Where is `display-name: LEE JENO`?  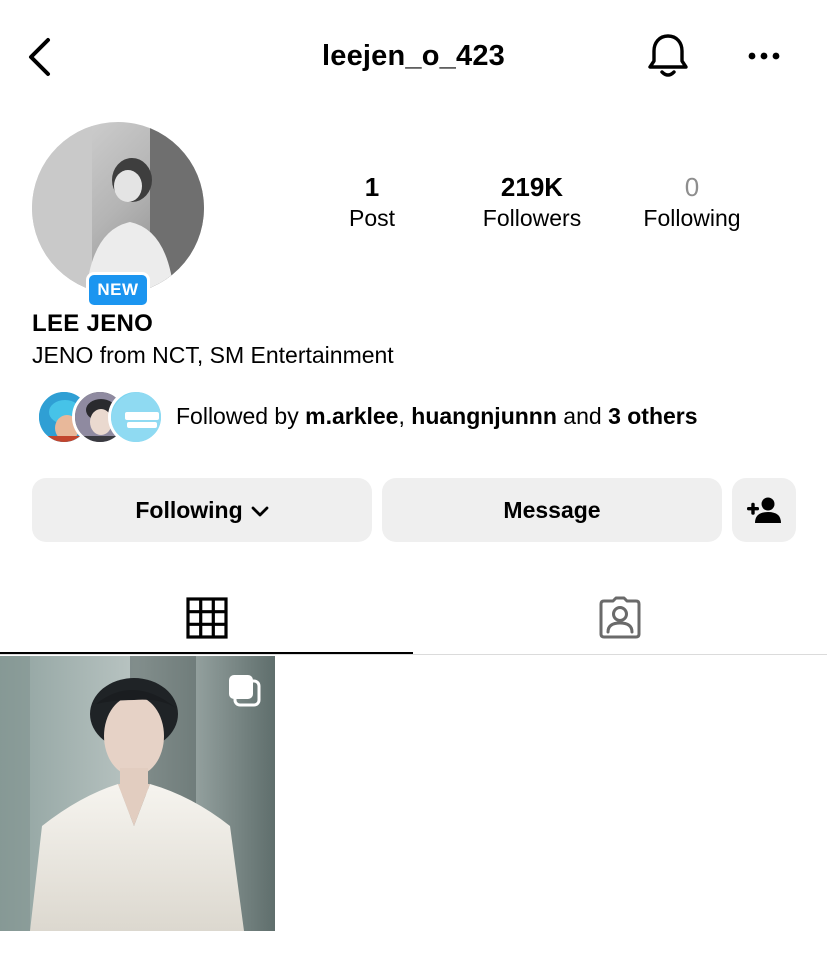 display-name: LEE JENO is located at coordinates (93, 323).